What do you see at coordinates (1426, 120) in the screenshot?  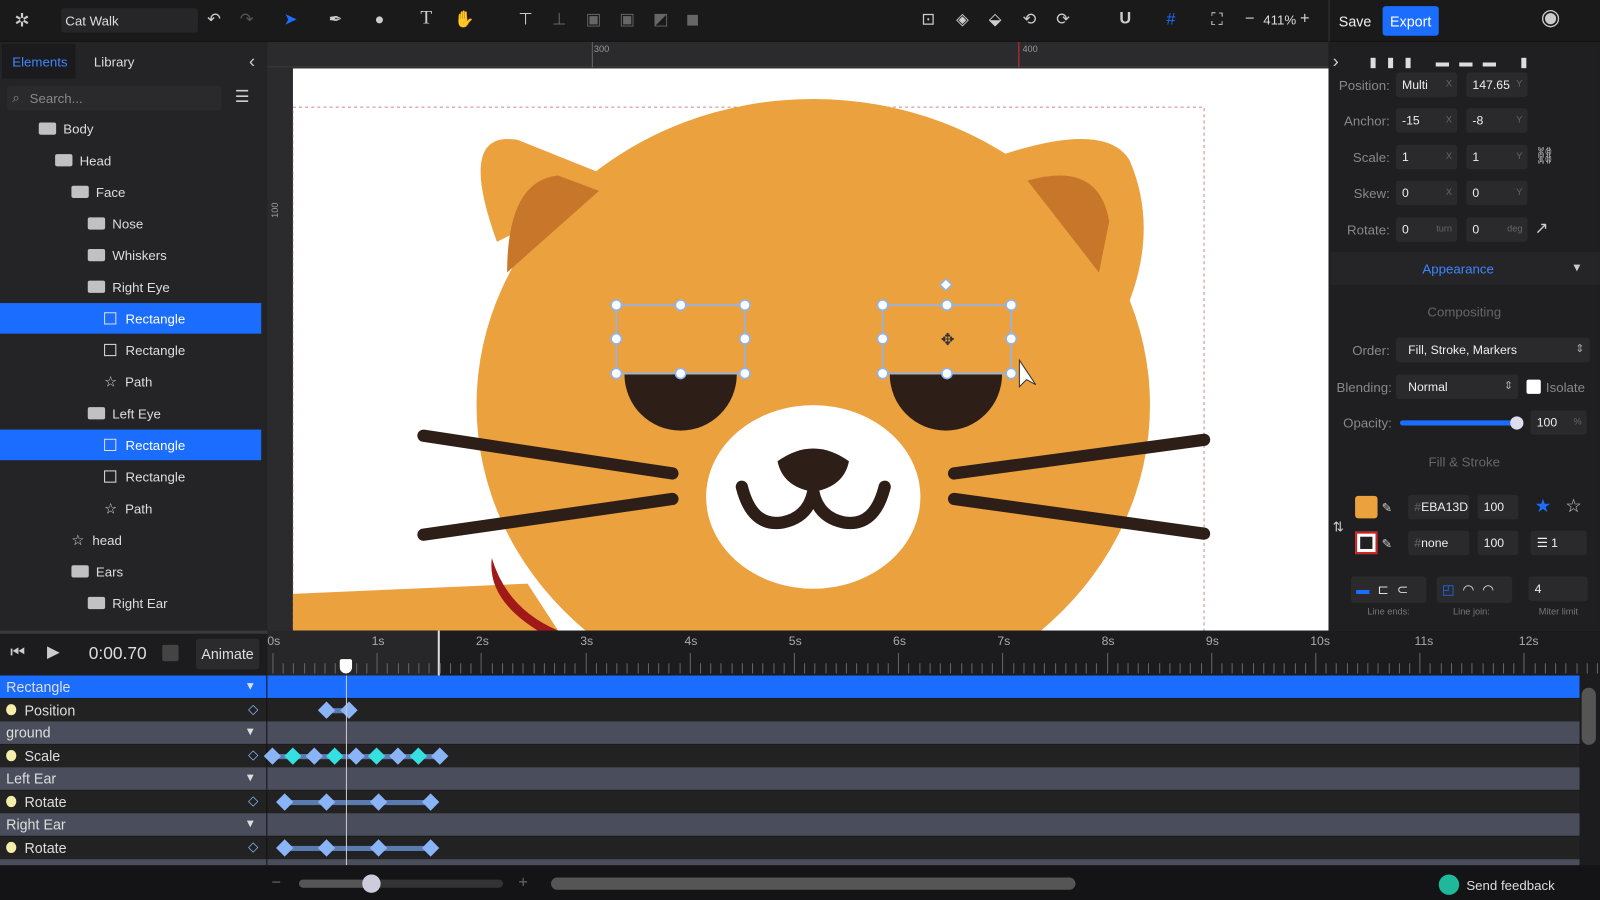 I see `anchor-x-input: -15 X` at bounding box center [1426, 120].